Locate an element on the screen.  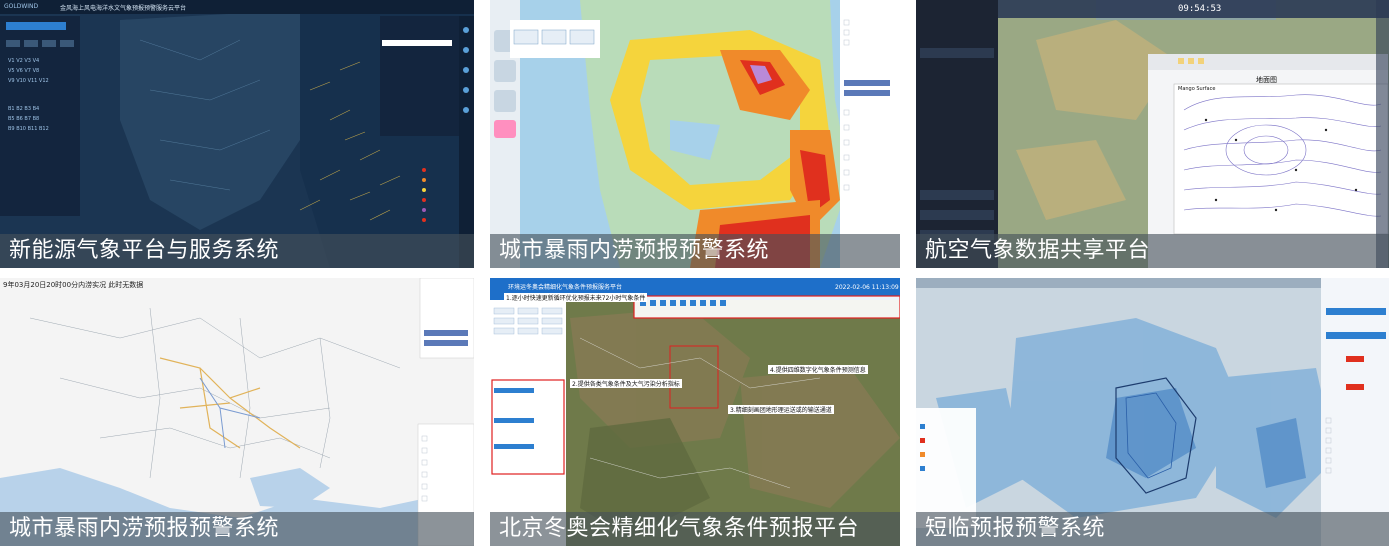
svg-text: B9 B10 B11 B12 is located at coordinates (28, 129).